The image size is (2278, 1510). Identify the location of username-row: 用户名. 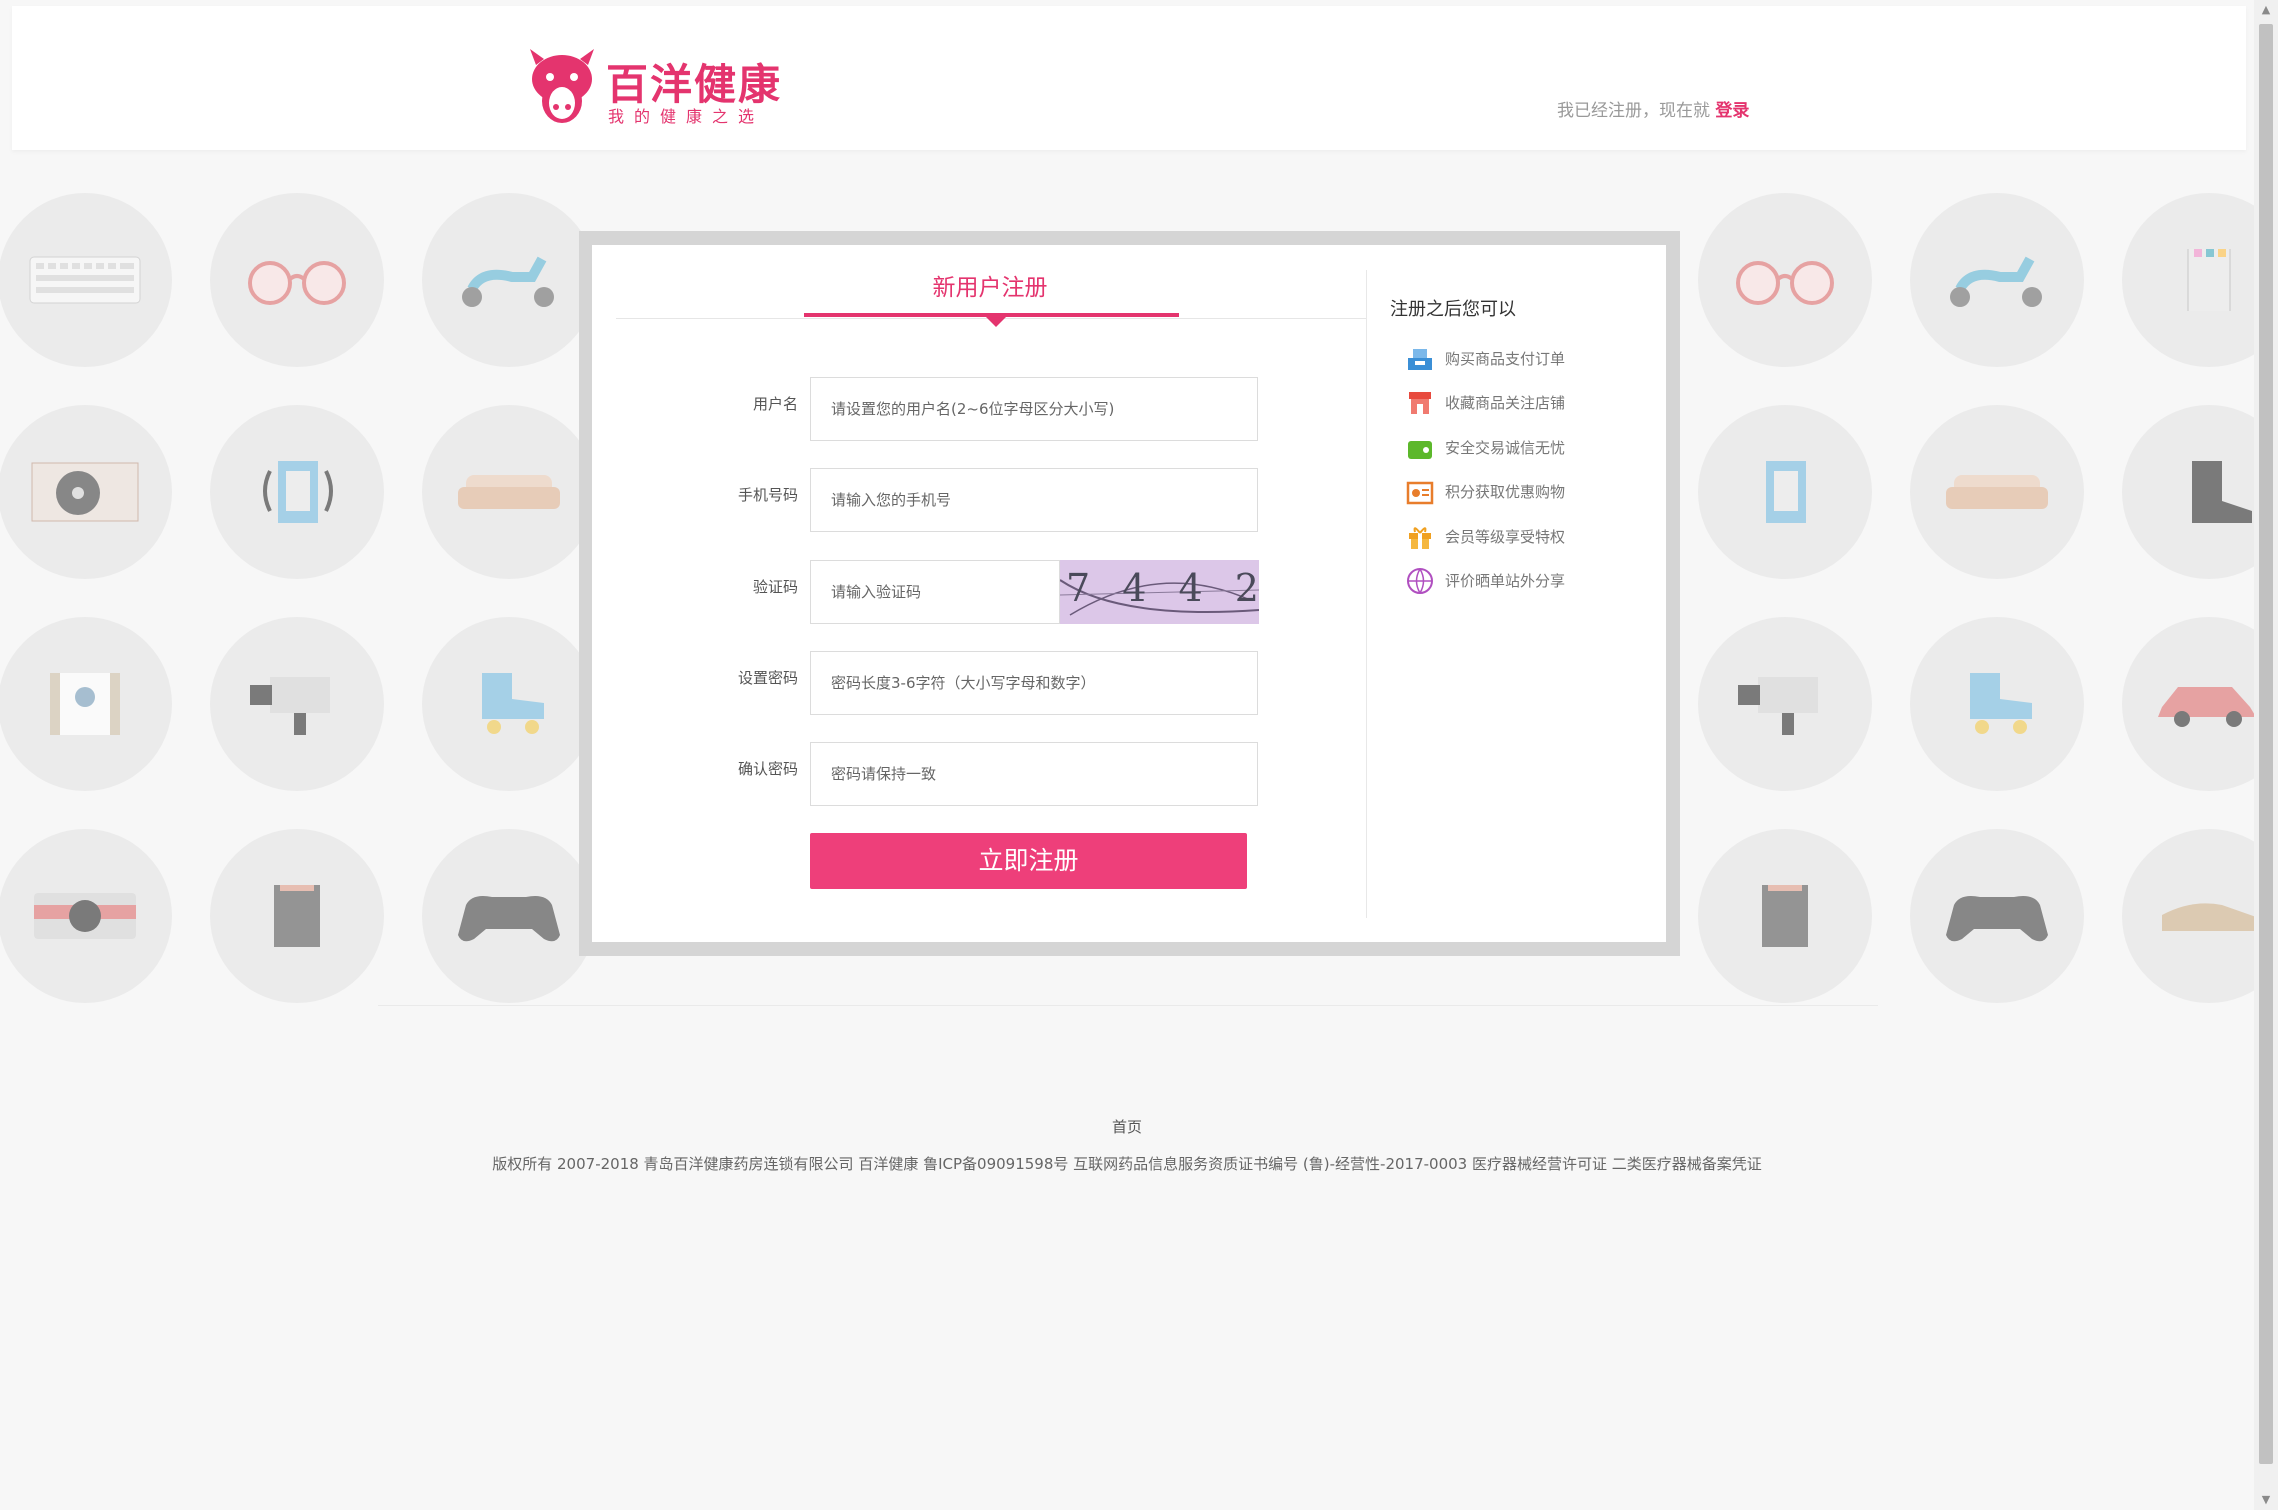
(970, 410).